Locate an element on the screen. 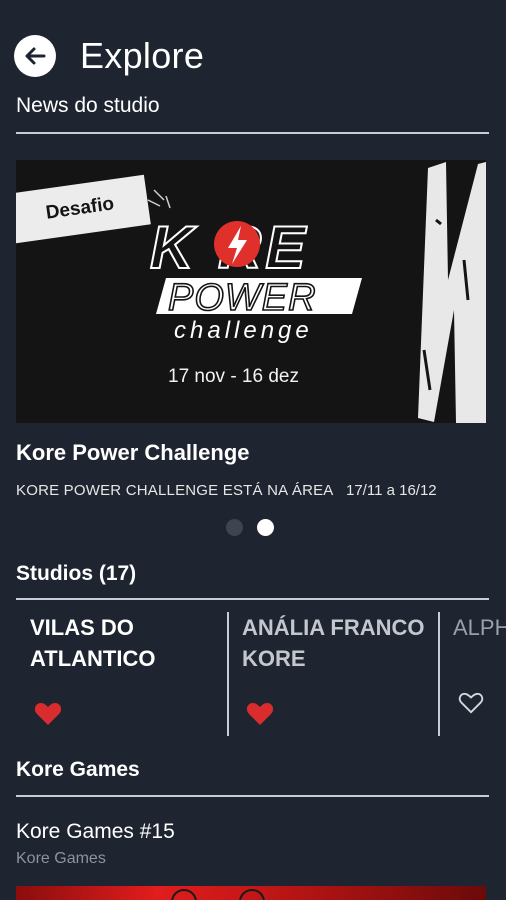 This screenshot has height=900, width=506. pager-dot-2-active is located at coordinates (265, 527).